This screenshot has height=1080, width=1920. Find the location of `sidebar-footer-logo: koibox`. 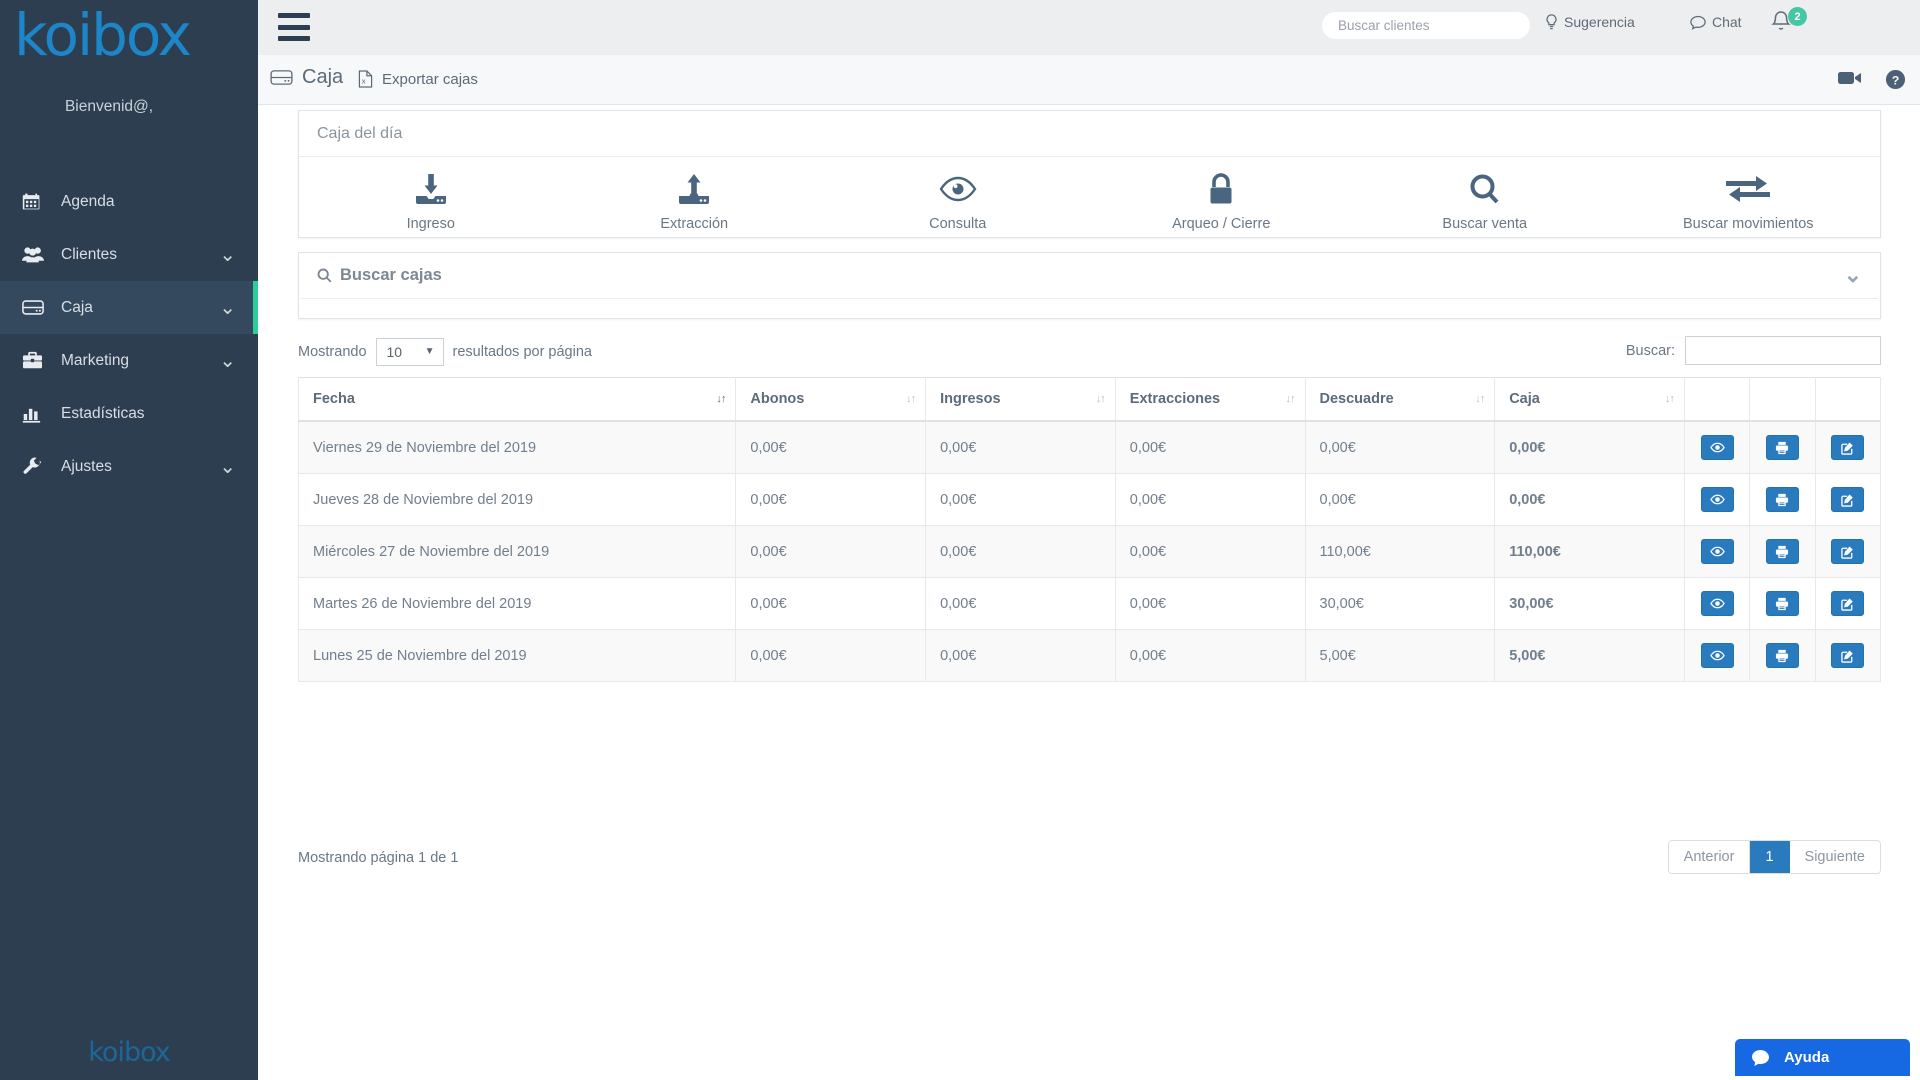

sidebar-footer-logo: koibox is located at coordinates (129, 1052).